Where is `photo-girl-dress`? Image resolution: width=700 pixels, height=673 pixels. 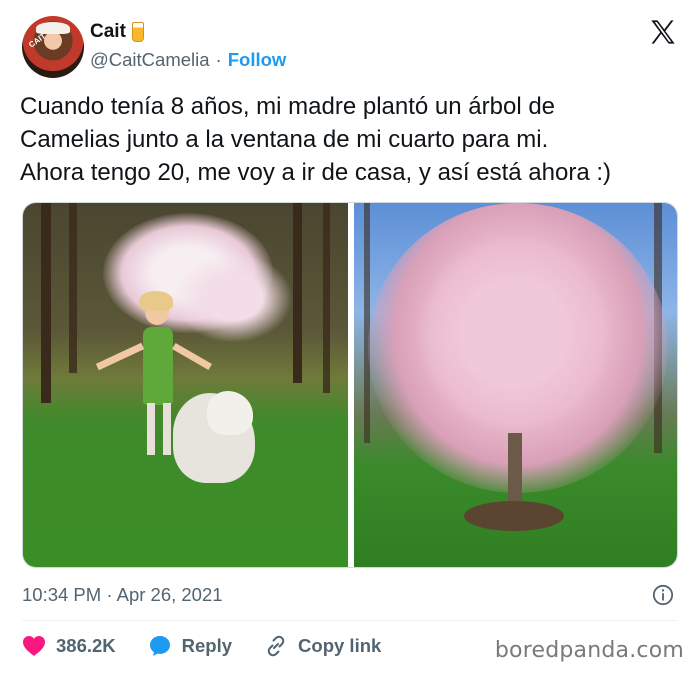 photo-girl-dress is located at coordinates (158, 366).